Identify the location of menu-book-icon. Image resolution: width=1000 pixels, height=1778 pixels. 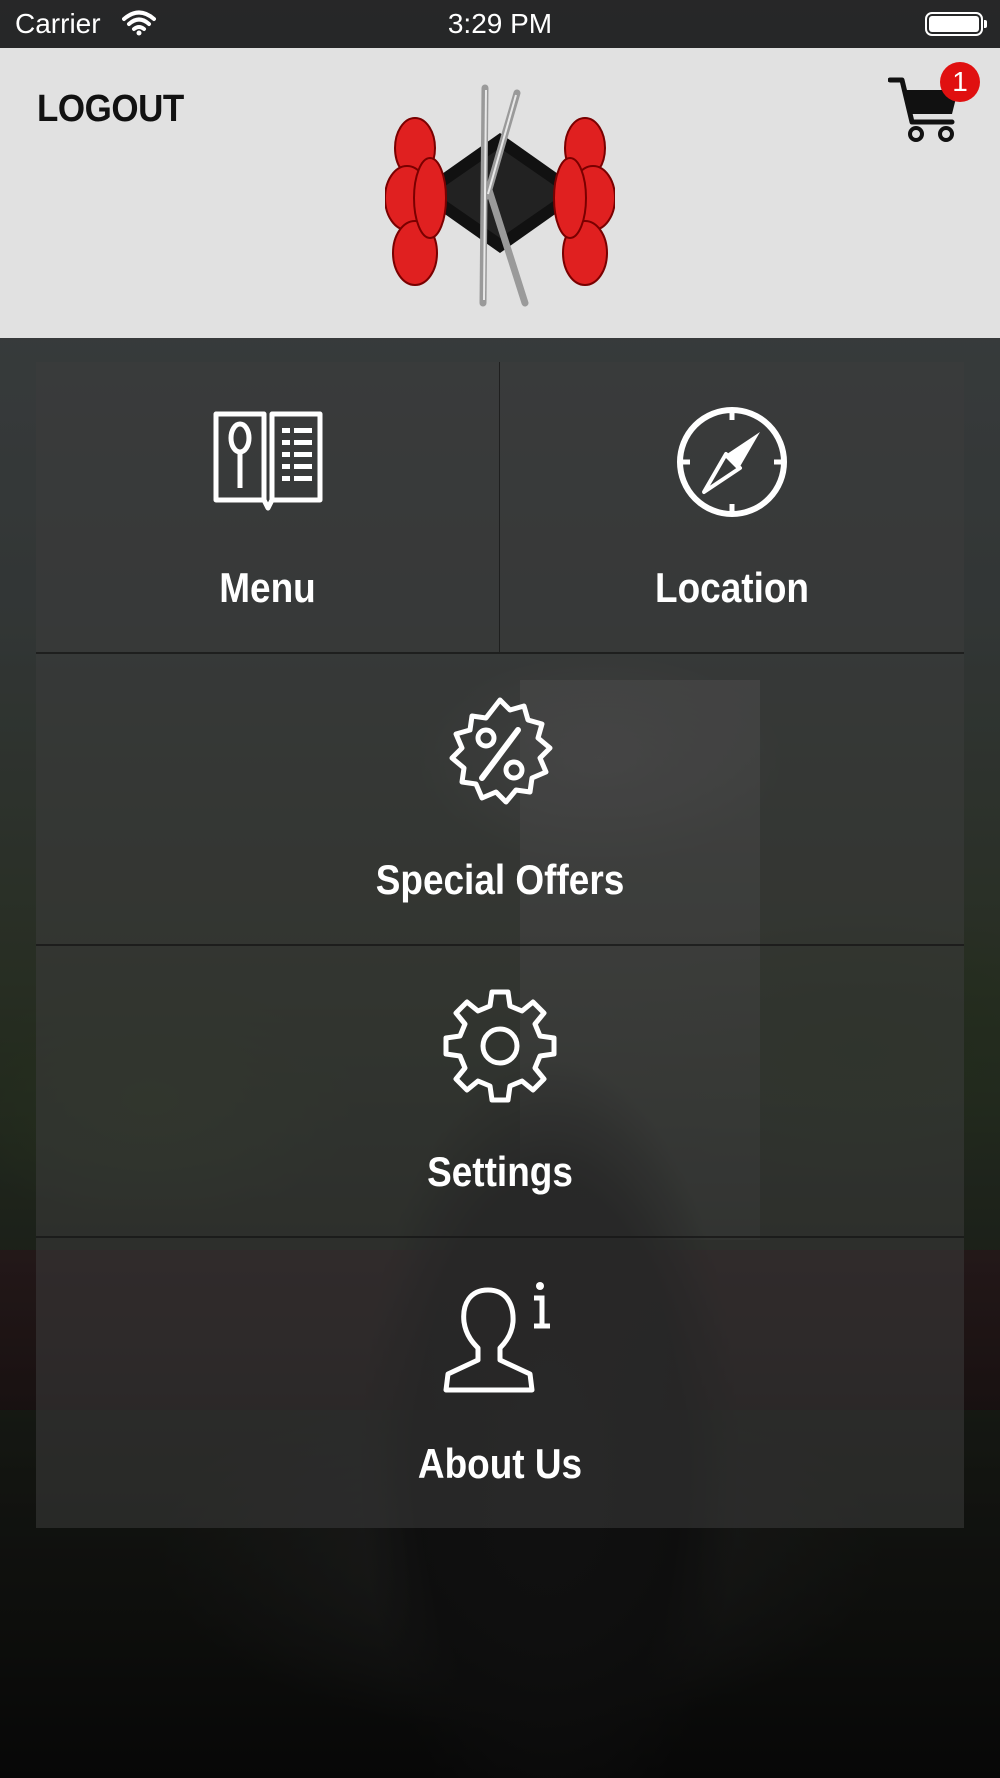
(267, 461).